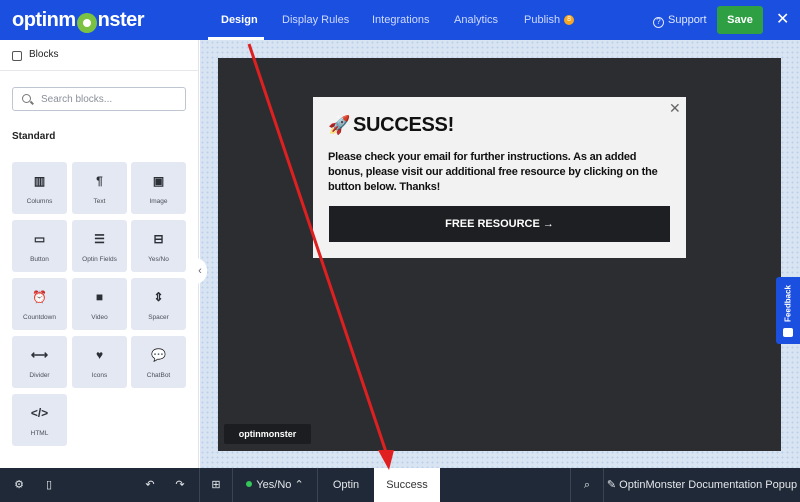  Describe the element at coordinates (267, 434) in the screenshot. I see `optinmonster-badge: optinmonster` at that location.